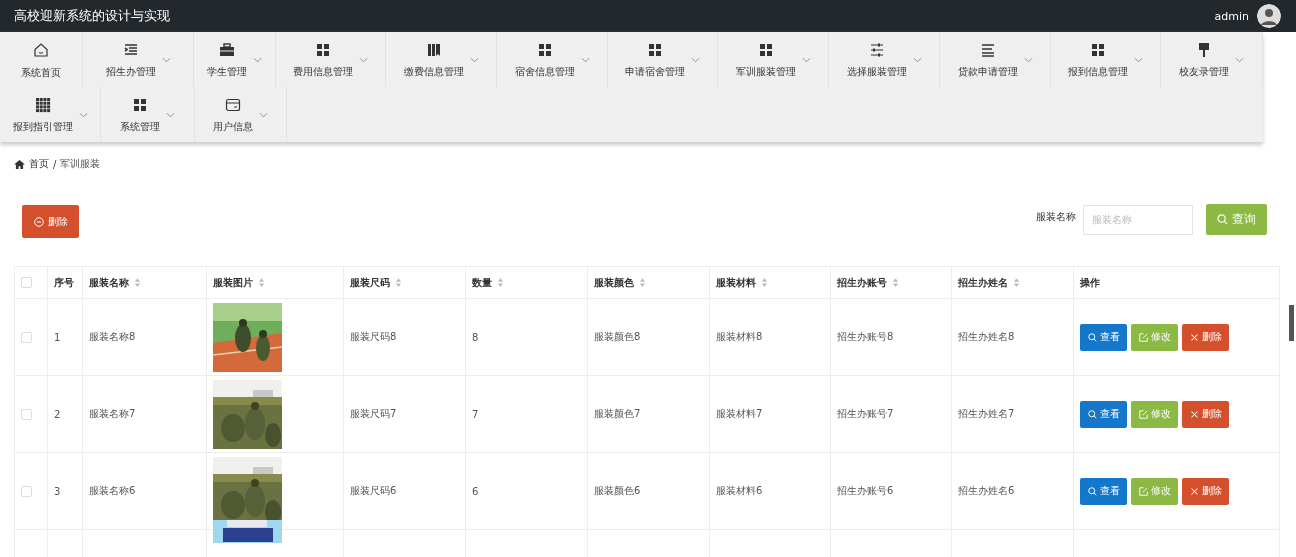 The height and width of the screenshot is (557, 1296). I want to click on table-cell: 招生办账号7, so click(865, 413).